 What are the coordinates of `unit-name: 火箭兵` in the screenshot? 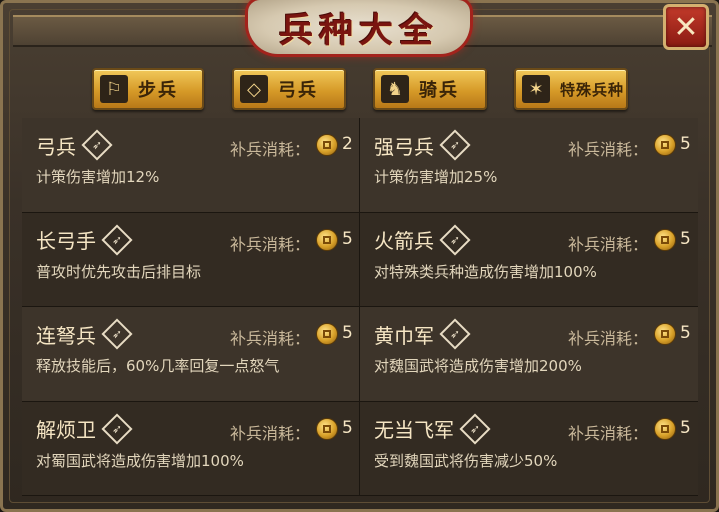 It's located at (404, 241).